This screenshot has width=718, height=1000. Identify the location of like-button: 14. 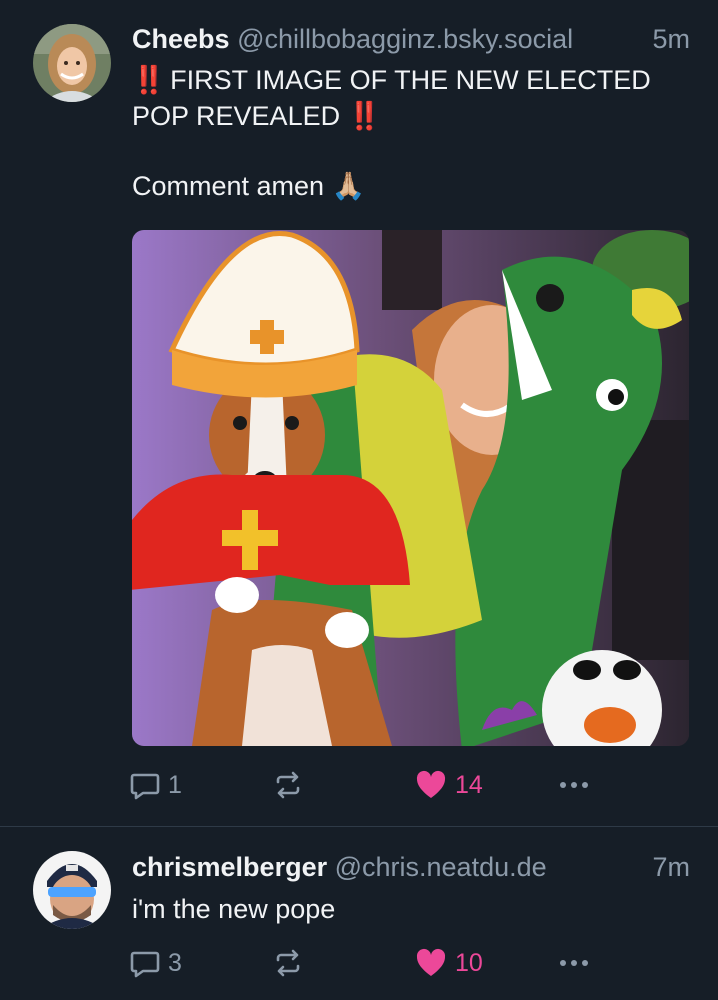
(449, 785).